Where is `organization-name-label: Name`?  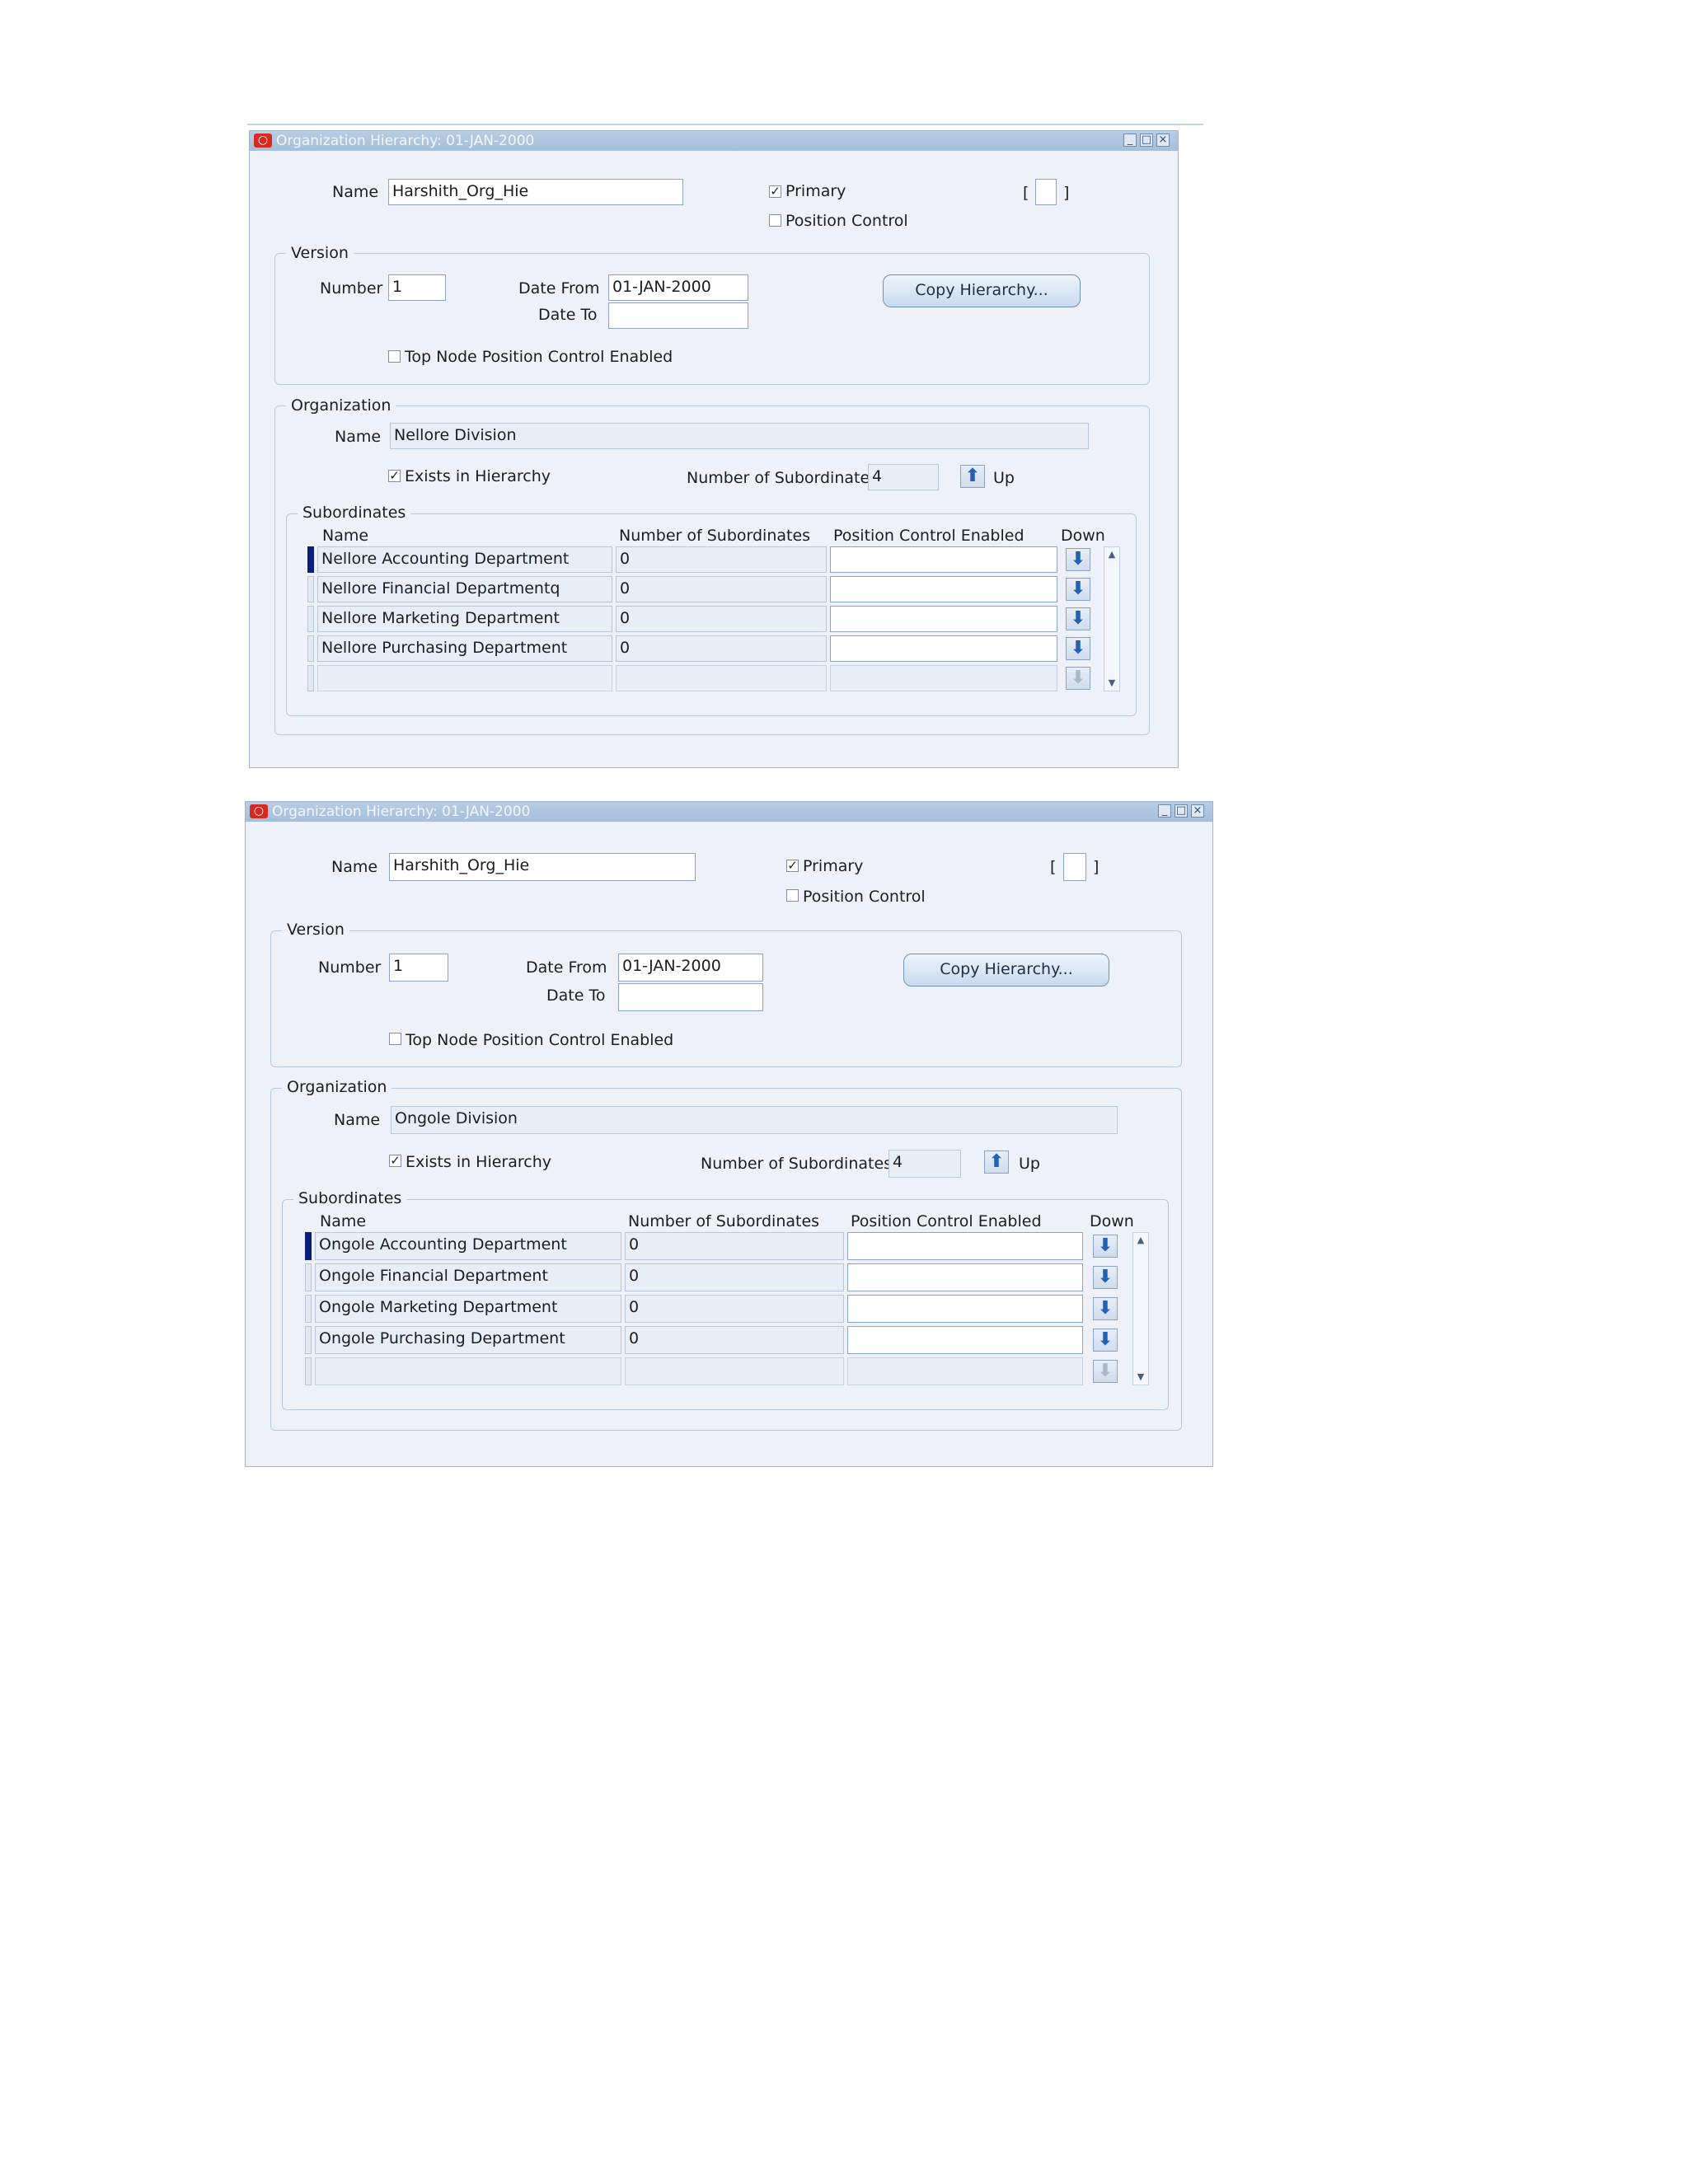
organization-name-label: Name is located at coordinates (357, 1120).